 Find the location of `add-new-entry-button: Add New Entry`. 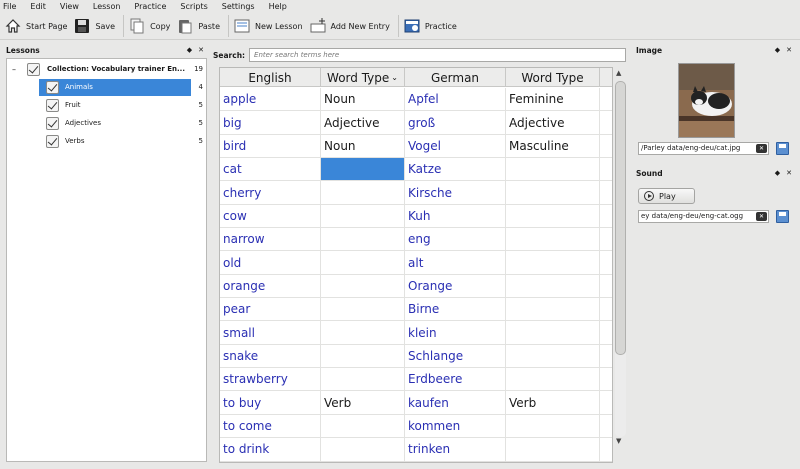

add-new-entry-button: Add New Entry is located at coordinates (351, 26).